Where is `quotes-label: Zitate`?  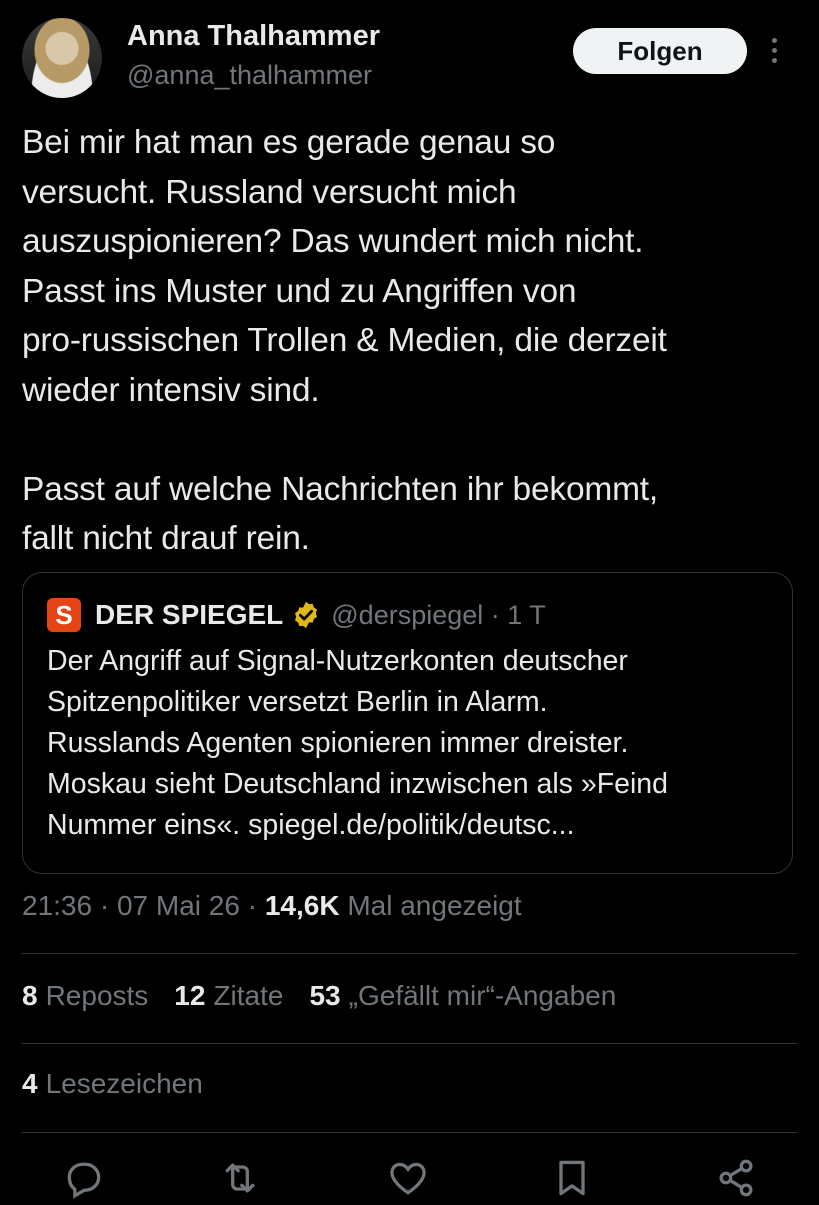 quotes-label: Zitate is located at coordinates (248, 995).